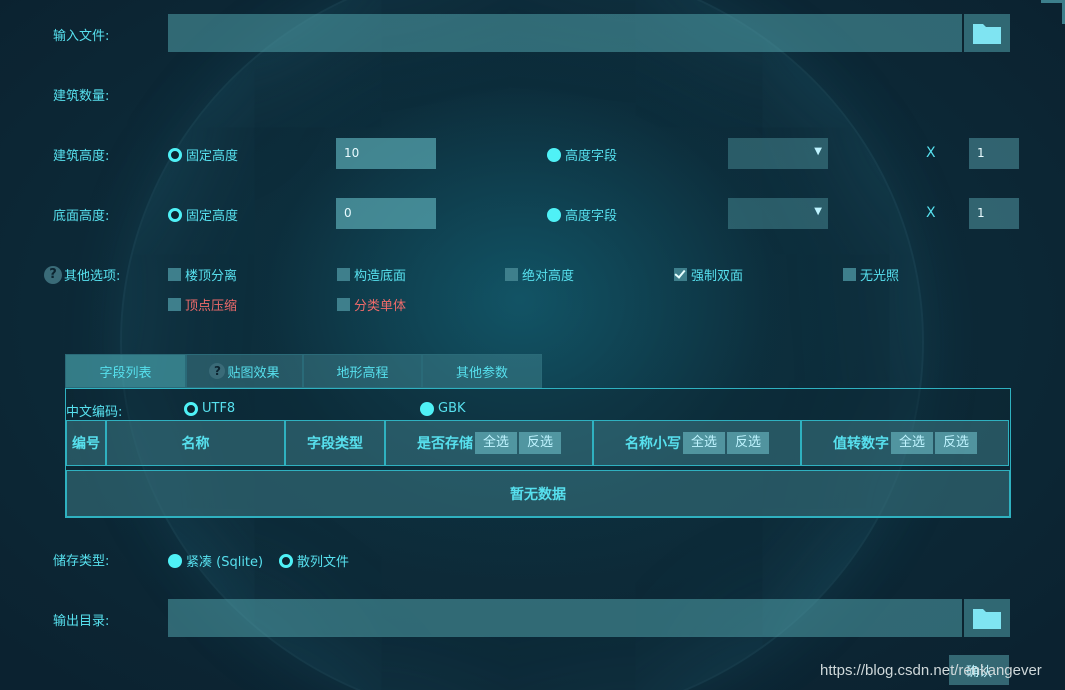 Image resolution: width=1065 pixels, height=690 pixels. Describe the element at coordinates (994, 213) in the screenshot. I see `base-height-multiplier-input: 1` at that location.